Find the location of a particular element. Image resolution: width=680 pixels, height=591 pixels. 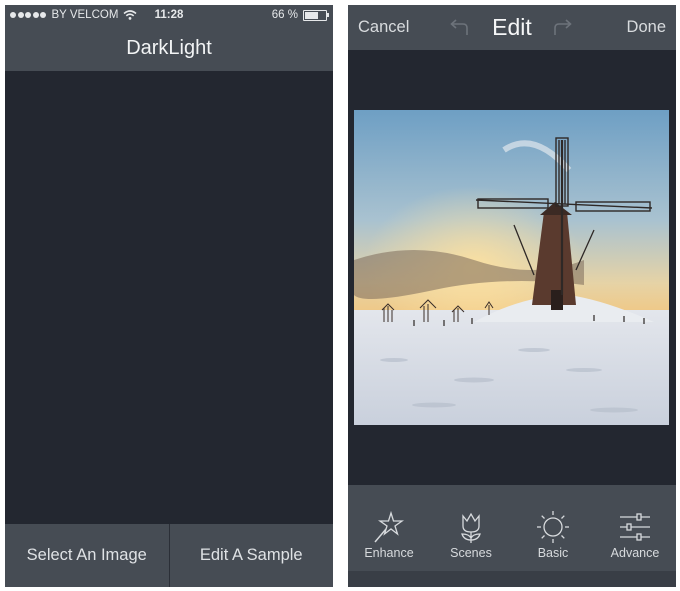

tool-advance: Advance is located at coordinates (635, 528).